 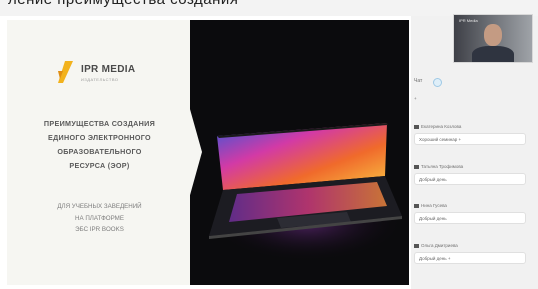 What do you see at coordinates (65, 72) in the screenshot?
I see `ipr-logo-icon` at bounding box center [65, 72].